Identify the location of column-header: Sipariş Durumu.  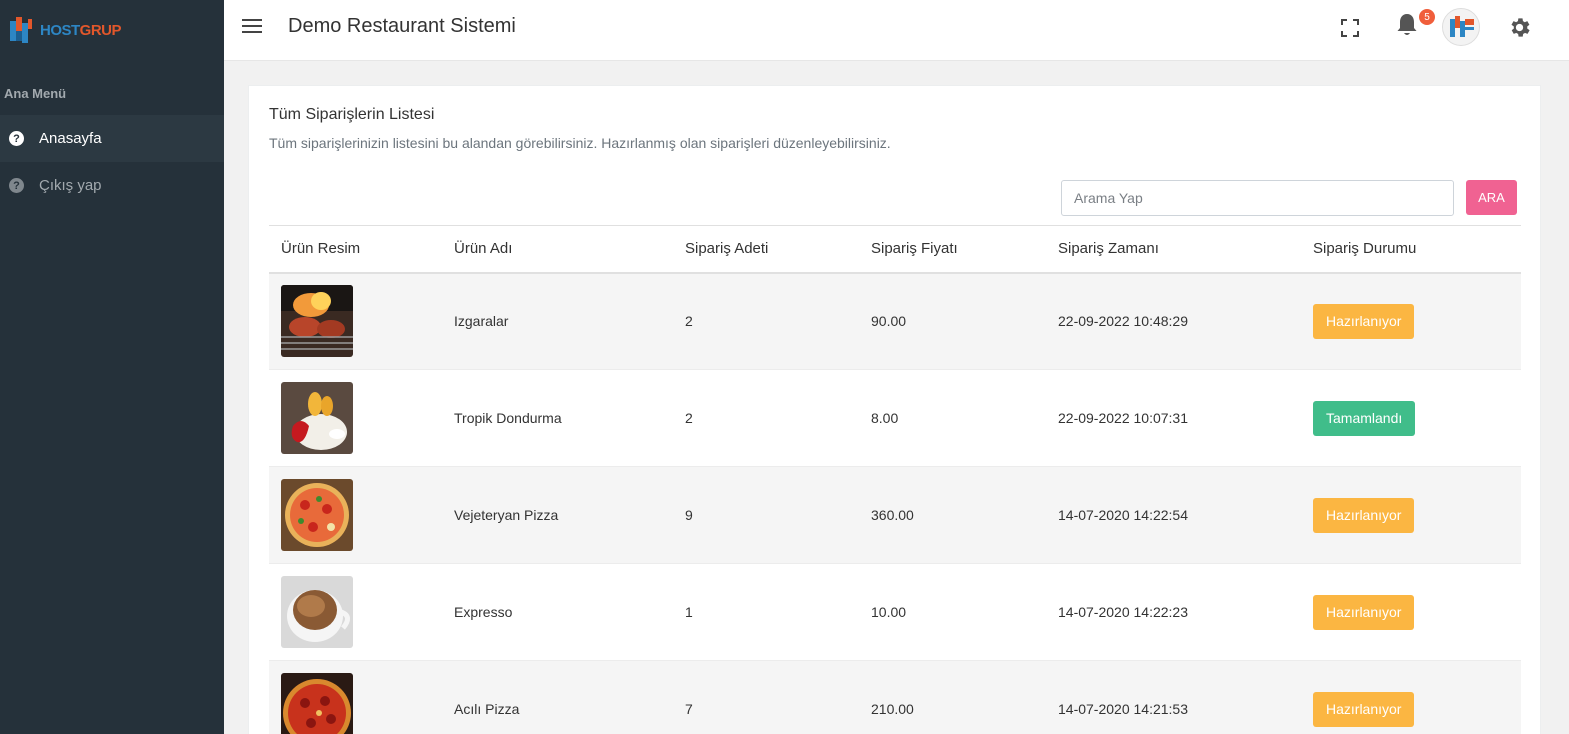
(1411, 249).